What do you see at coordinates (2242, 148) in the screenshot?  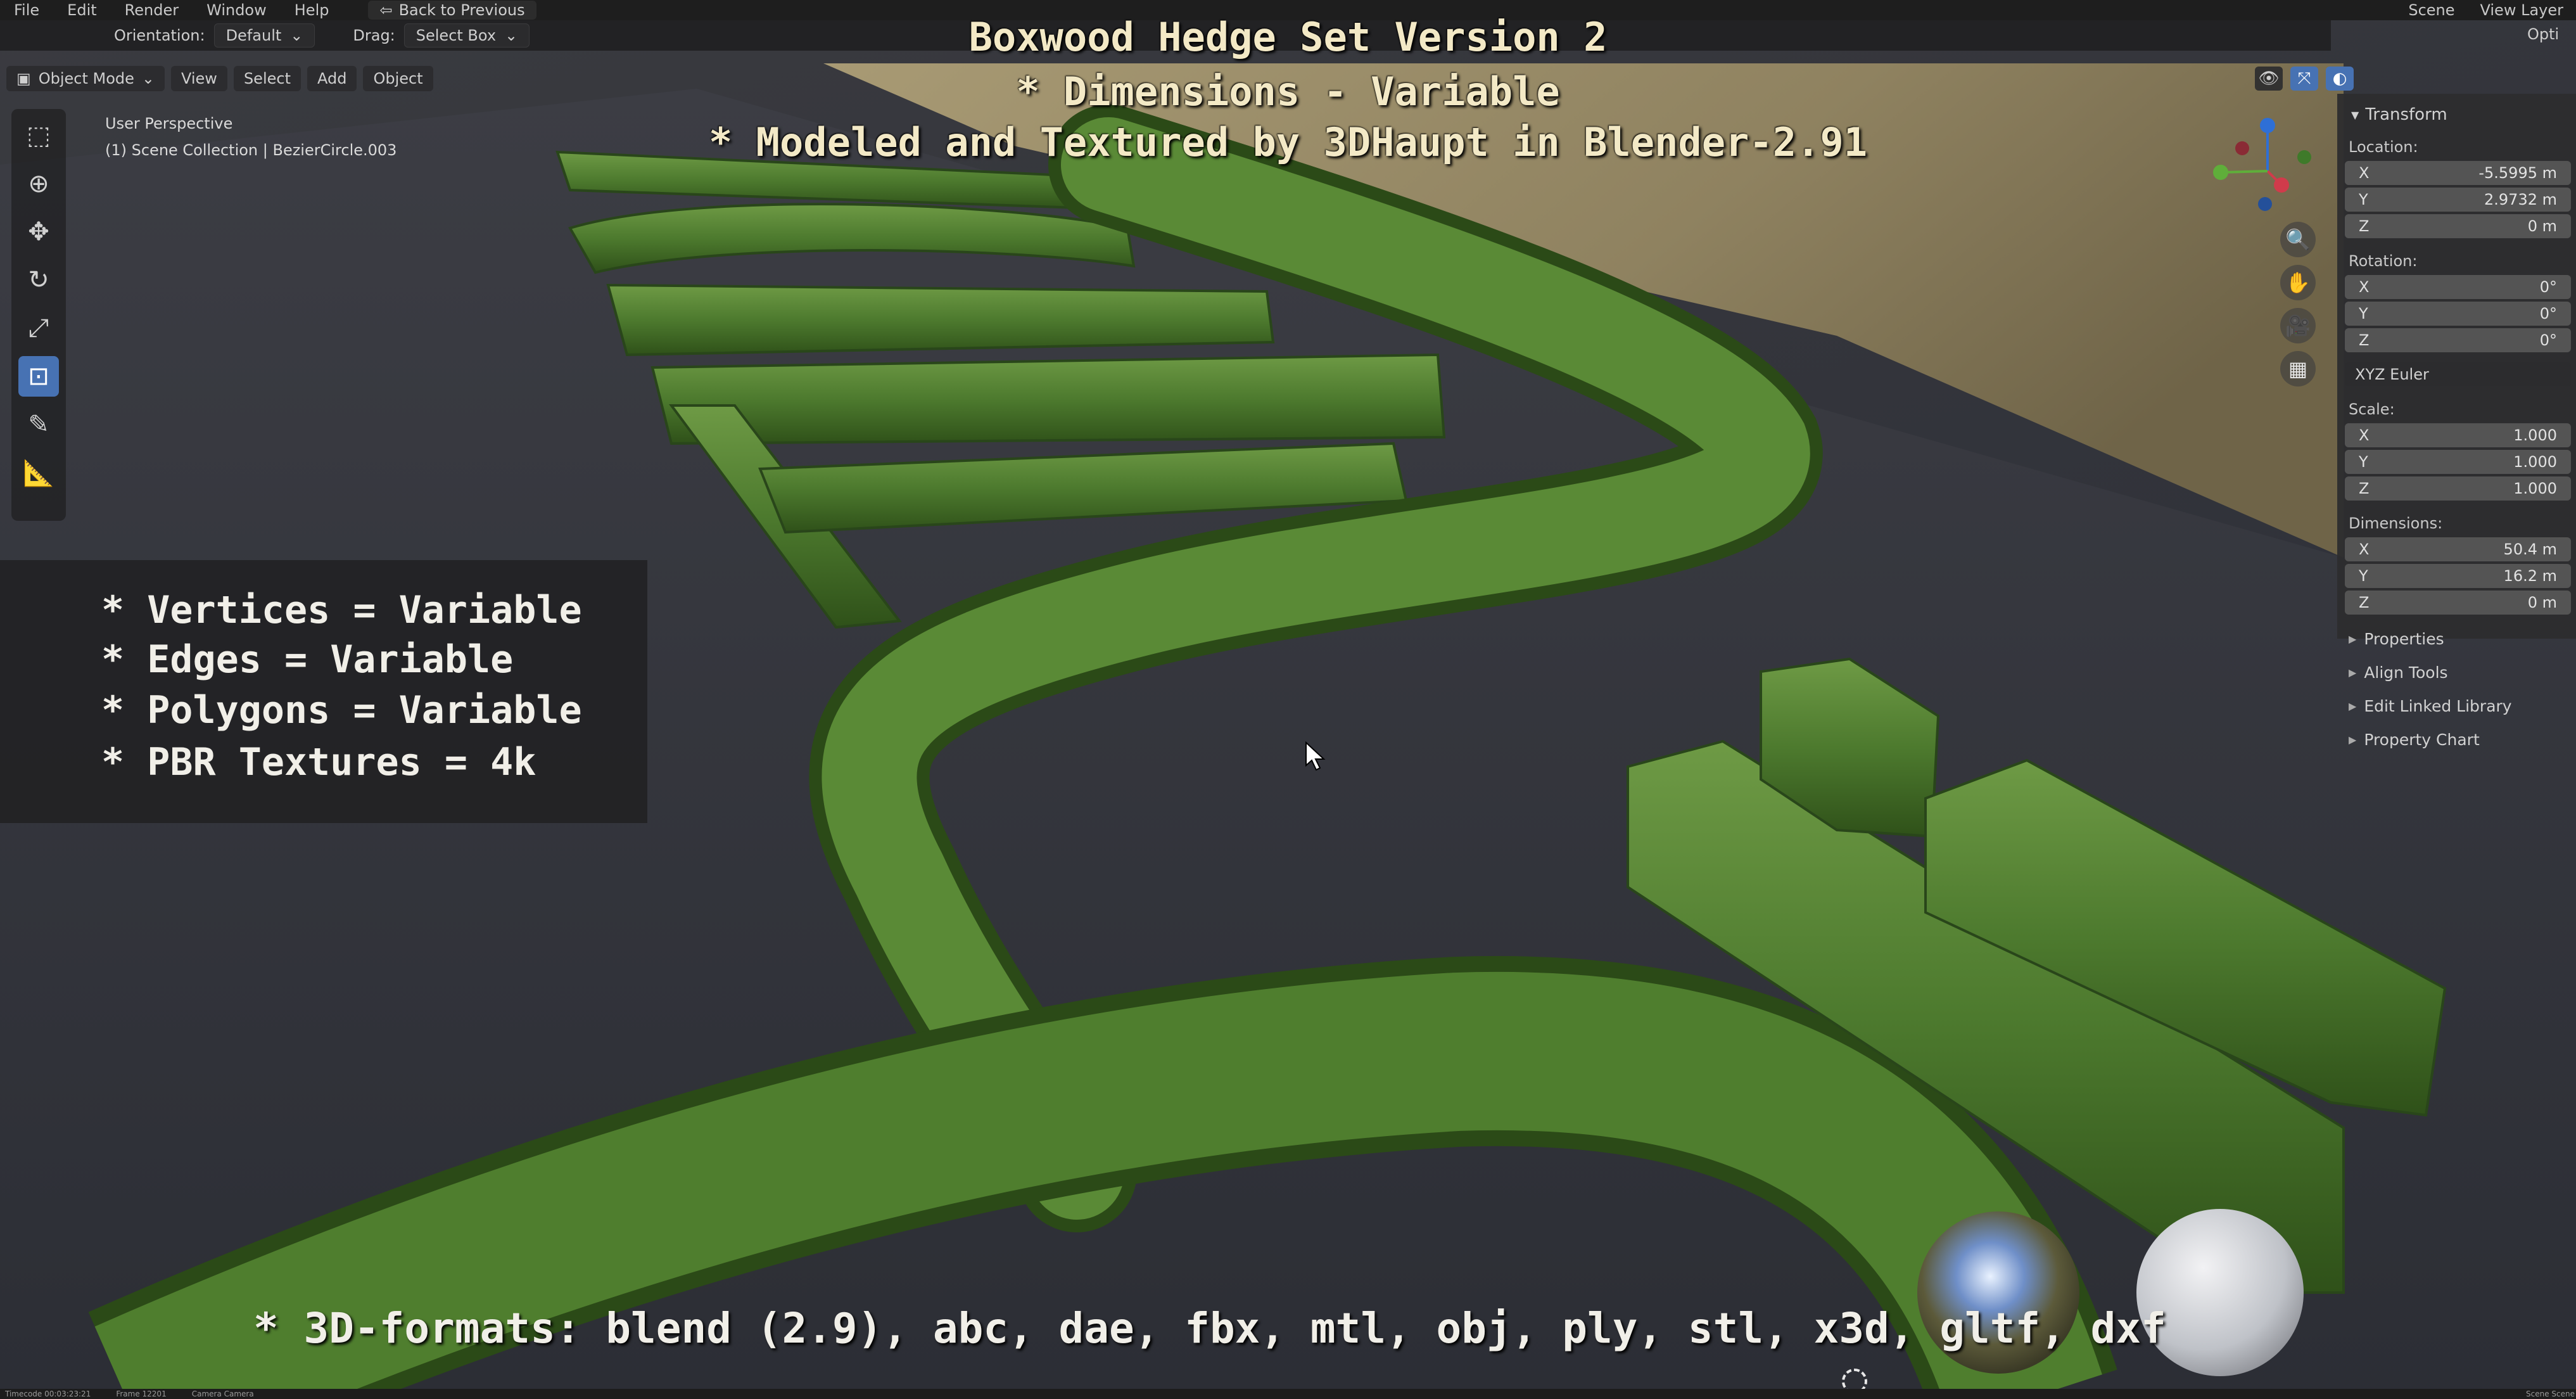 I see `neg-x-handle` at bounding box center [2242, 148].